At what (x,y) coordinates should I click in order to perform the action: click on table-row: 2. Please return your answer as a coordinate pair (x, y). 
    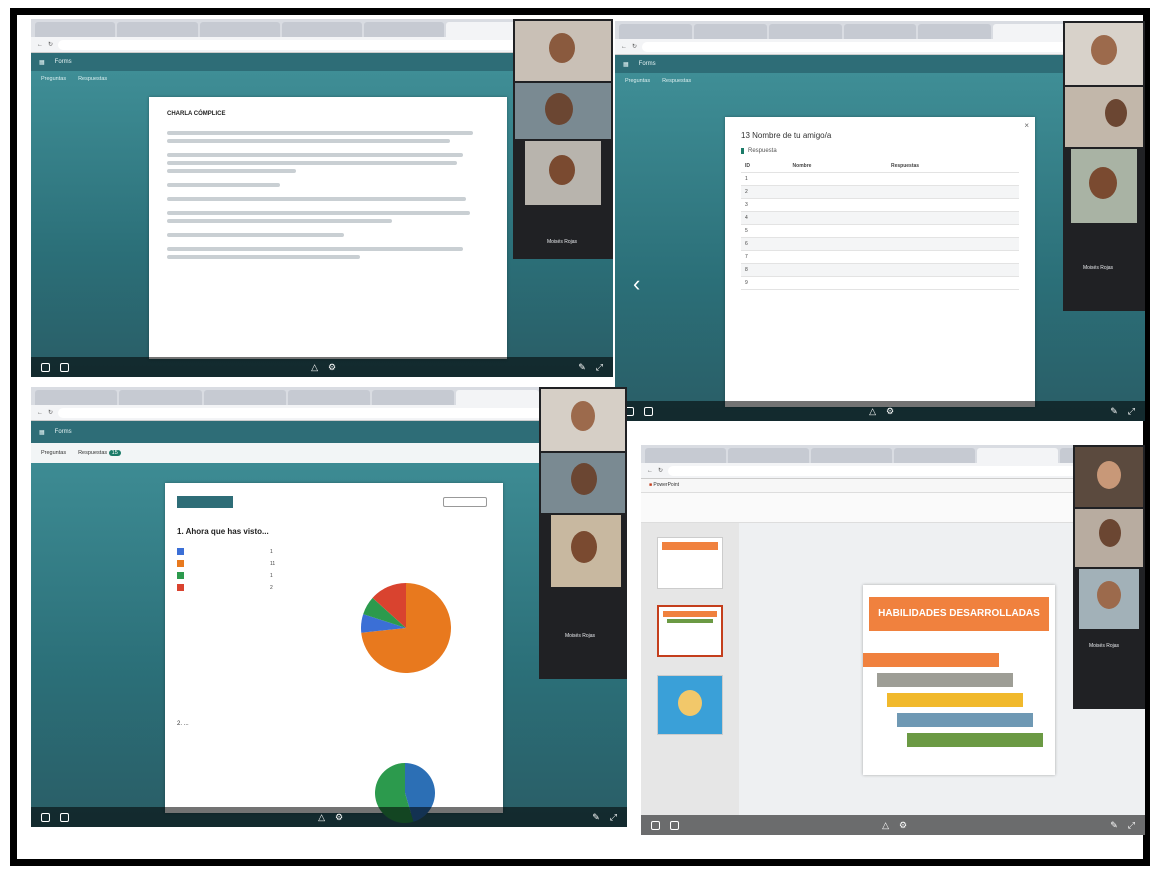
    Looking at the image, I should click on (880, 192).